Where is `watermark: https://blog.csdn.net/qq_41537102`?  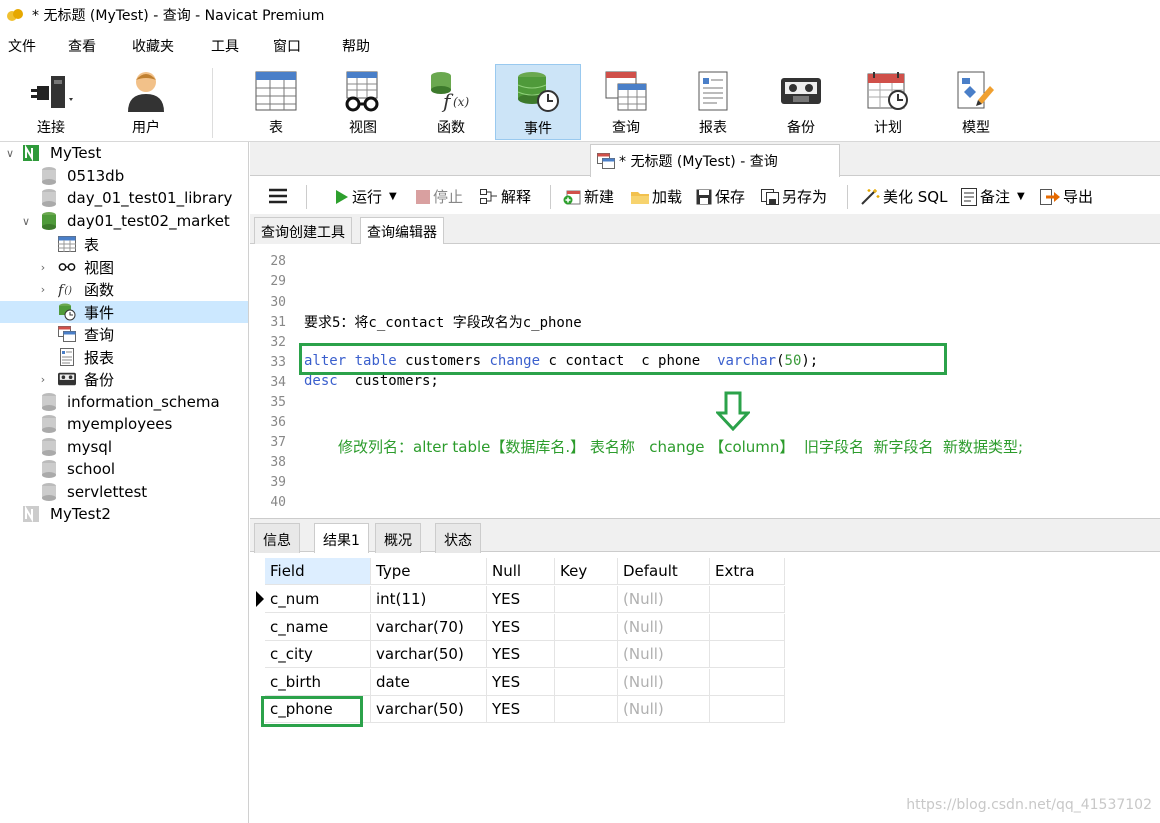
watermark: https://blog.csdn.net/qq_41537102 is located at coordinates (1029, 805).